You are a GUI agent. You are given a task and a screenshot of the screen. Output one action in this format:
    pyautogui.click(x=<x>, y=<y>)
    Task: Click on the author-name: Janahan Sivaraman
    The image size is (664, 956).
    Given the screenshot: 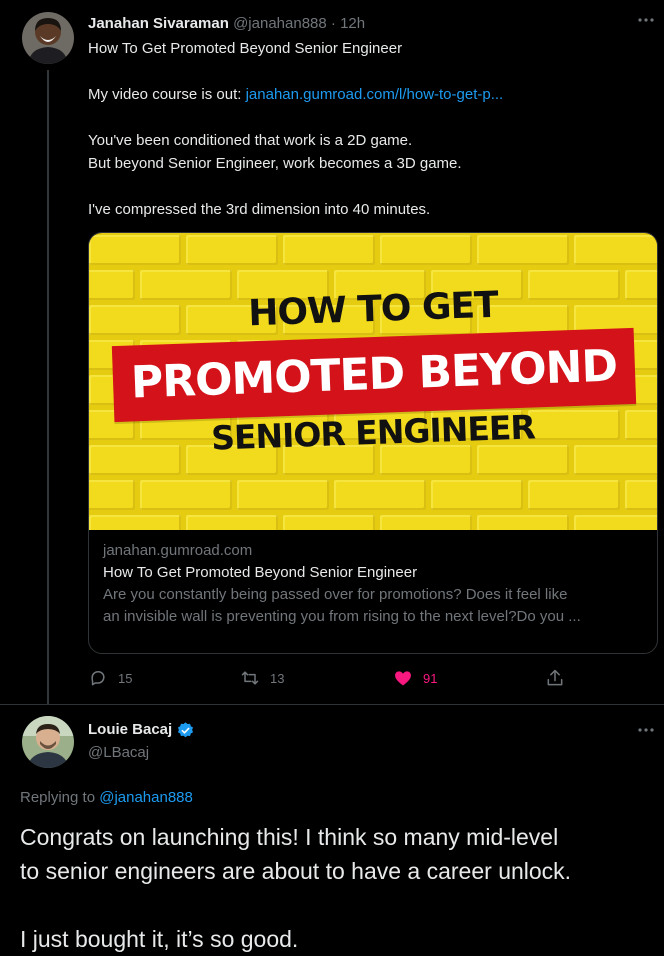 What is the action you would take?
    pyautogui.click(x=158, y=23)
    